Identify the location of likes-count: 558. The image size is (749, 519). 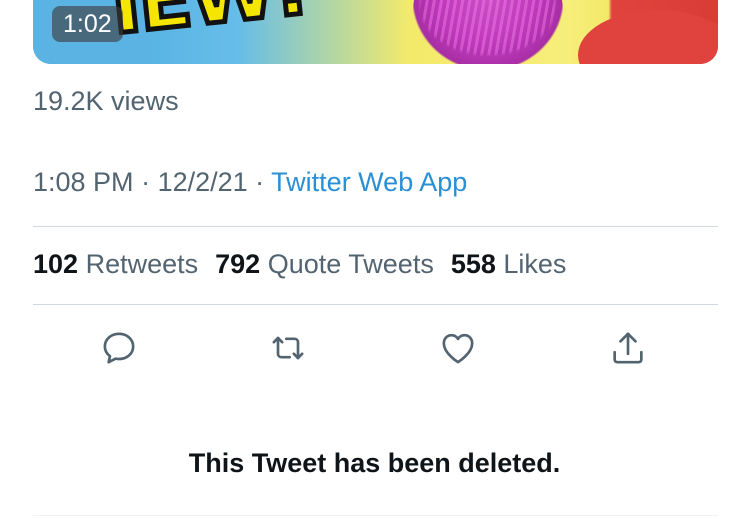
(473, 264).